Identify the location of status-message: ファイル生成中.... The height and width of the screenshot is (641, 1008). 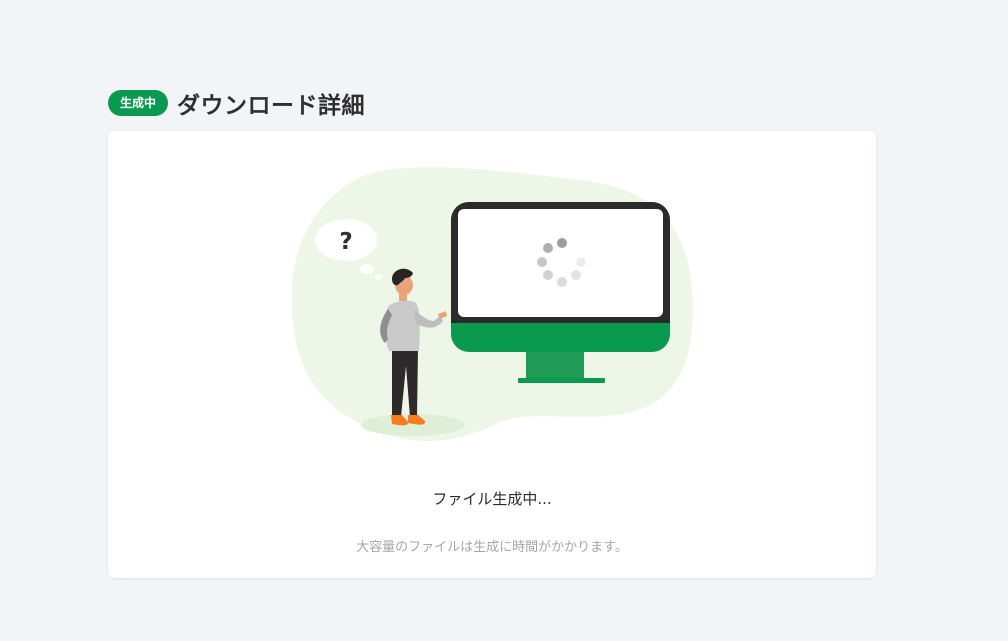
(492, 499).